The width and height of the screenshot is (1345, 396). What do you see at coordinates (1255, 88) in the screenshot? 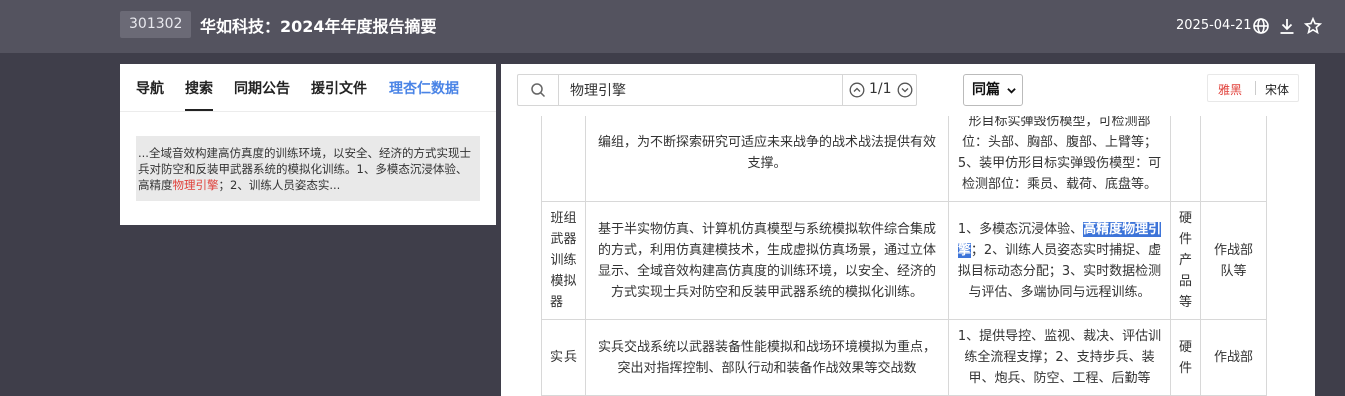
I see `font-divider` at bounding box center [1255, 88].